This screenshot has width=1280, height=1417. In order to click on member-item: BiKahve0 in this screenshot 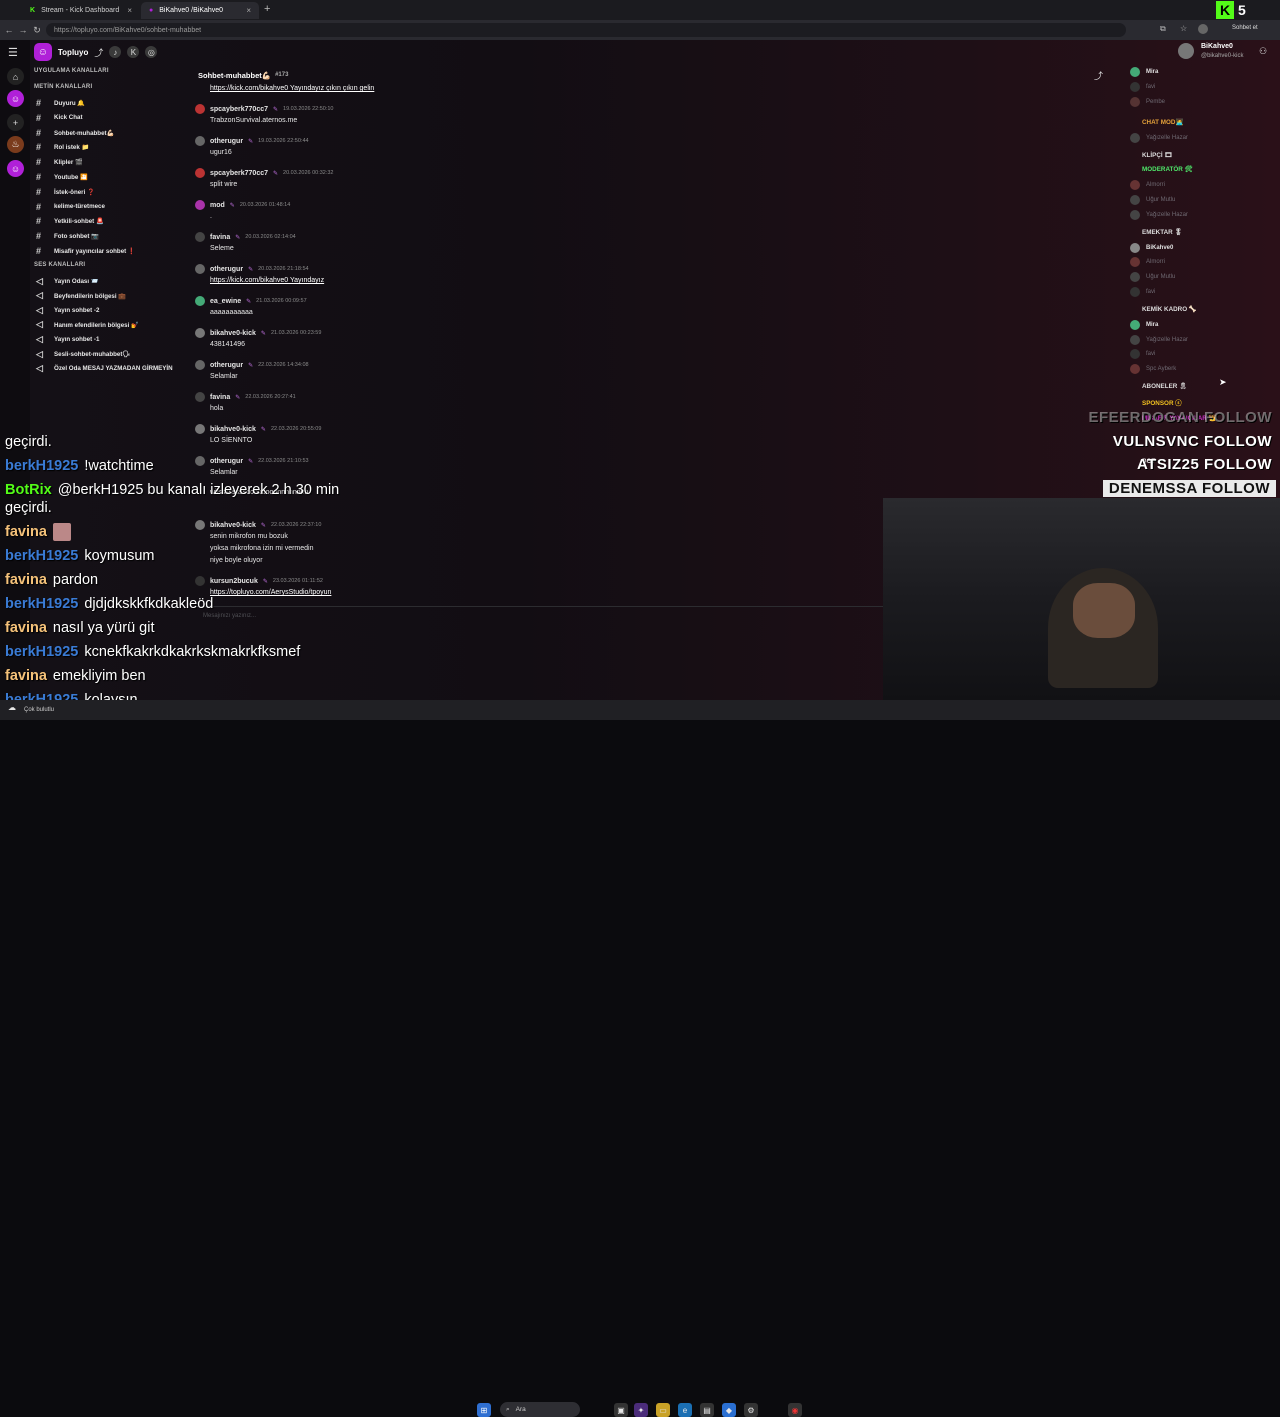, I will do `click(1151, 248)`.